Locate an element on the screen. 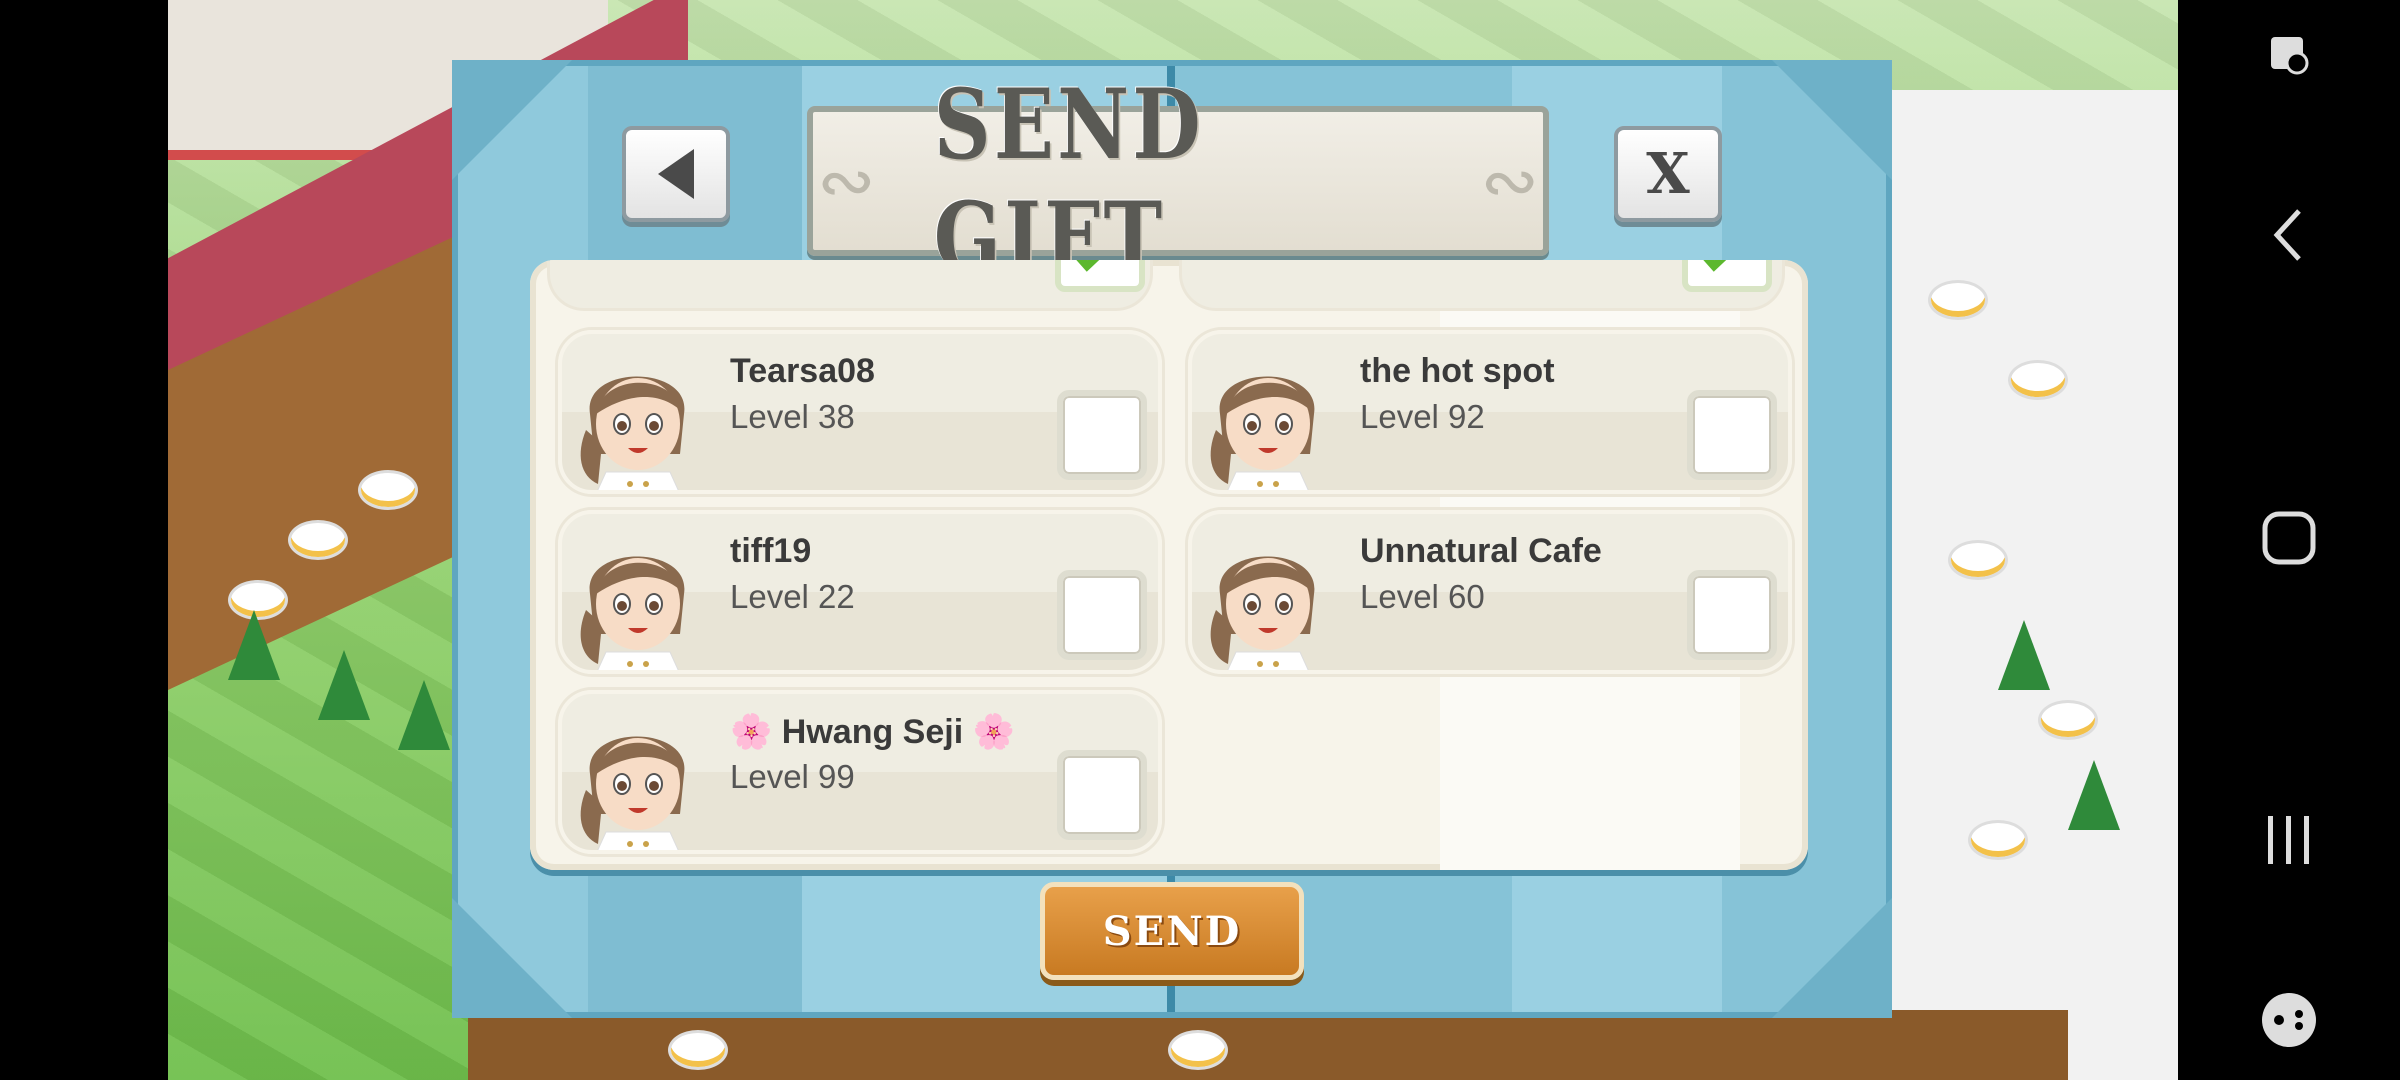  friend-card: 🌸 Hwang Seji 🌸 Level 99 is located at coordinates (860, 772).